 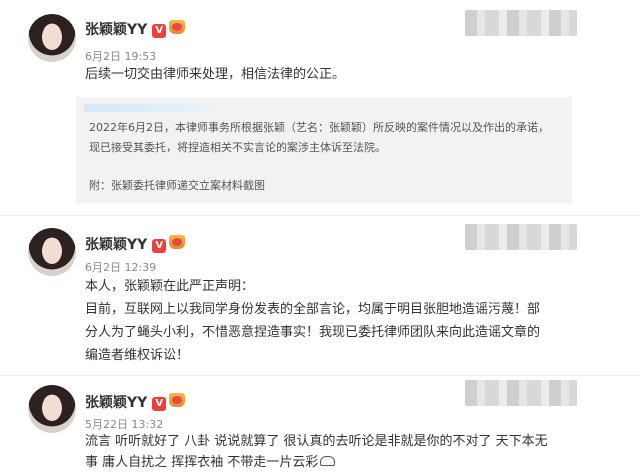 I want to click on post-text: 后续一切交由律师来处理，相信法律的公正。, so click(x=215, y=74).